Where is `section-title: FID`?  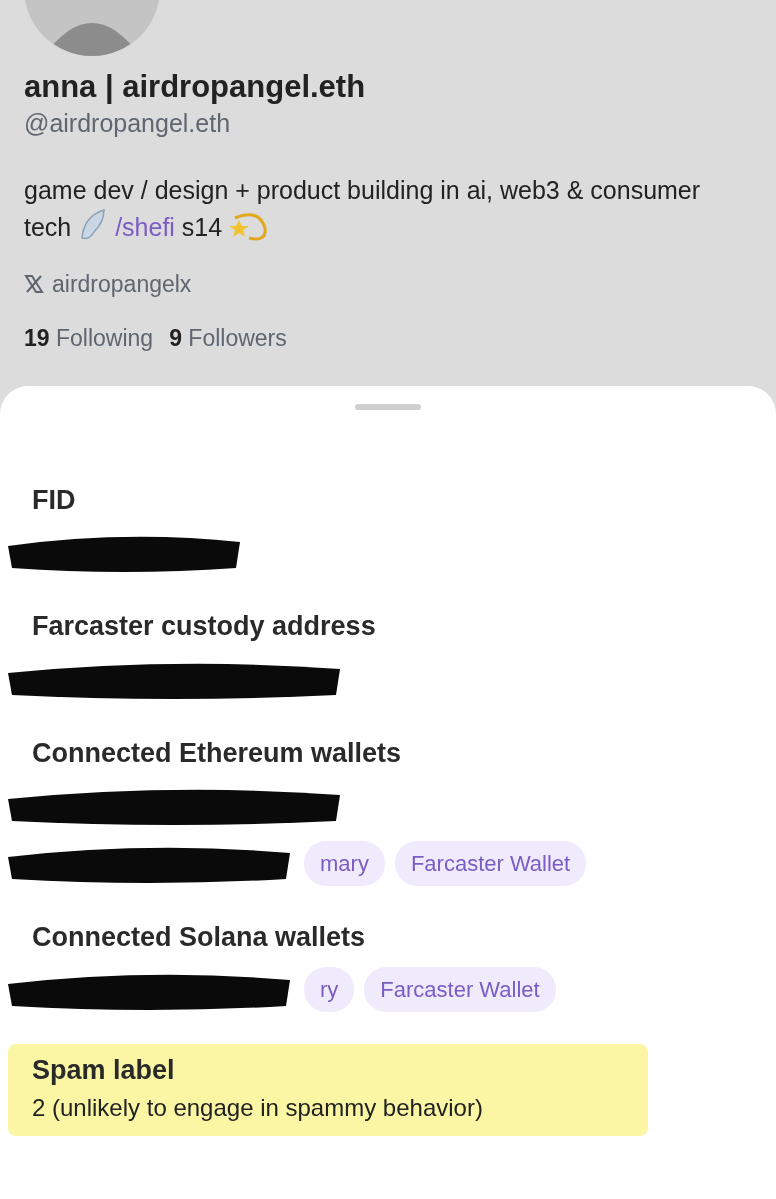 section-title: FID is located at coordinates (54, 500).